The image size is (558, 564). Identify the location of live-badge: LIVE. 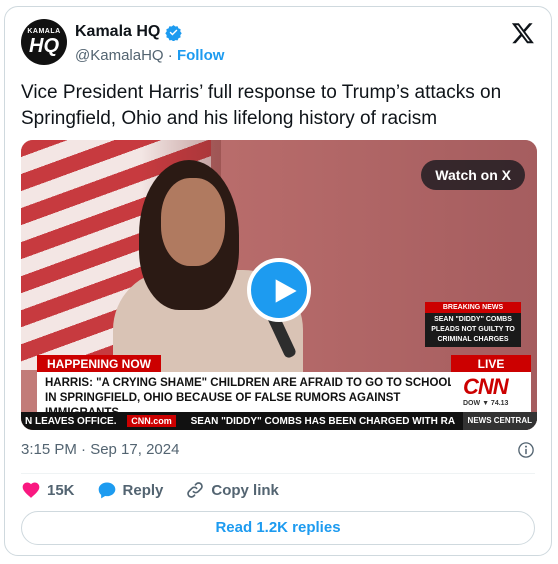
(491, 364).